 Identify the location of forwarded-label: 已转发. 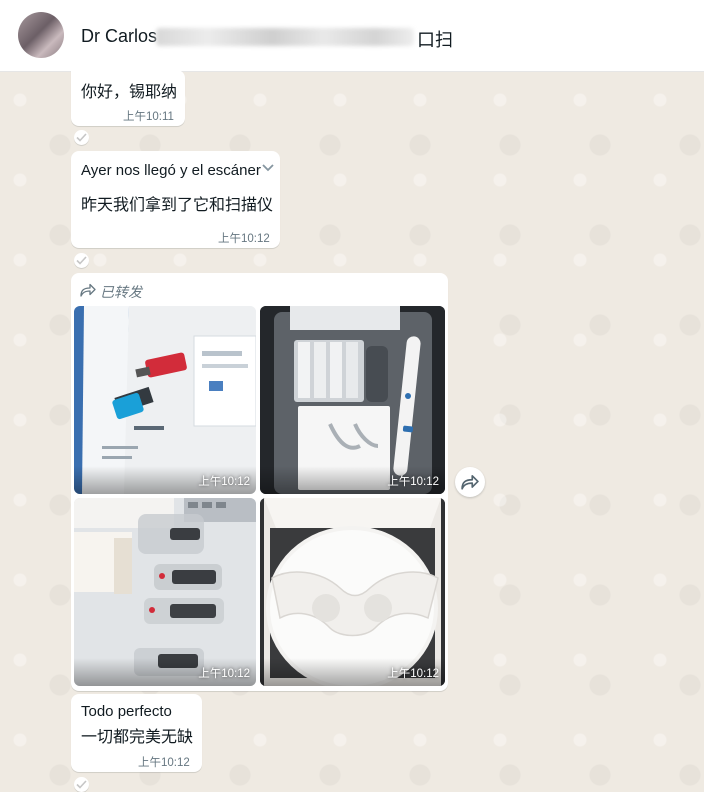
(121, 292).